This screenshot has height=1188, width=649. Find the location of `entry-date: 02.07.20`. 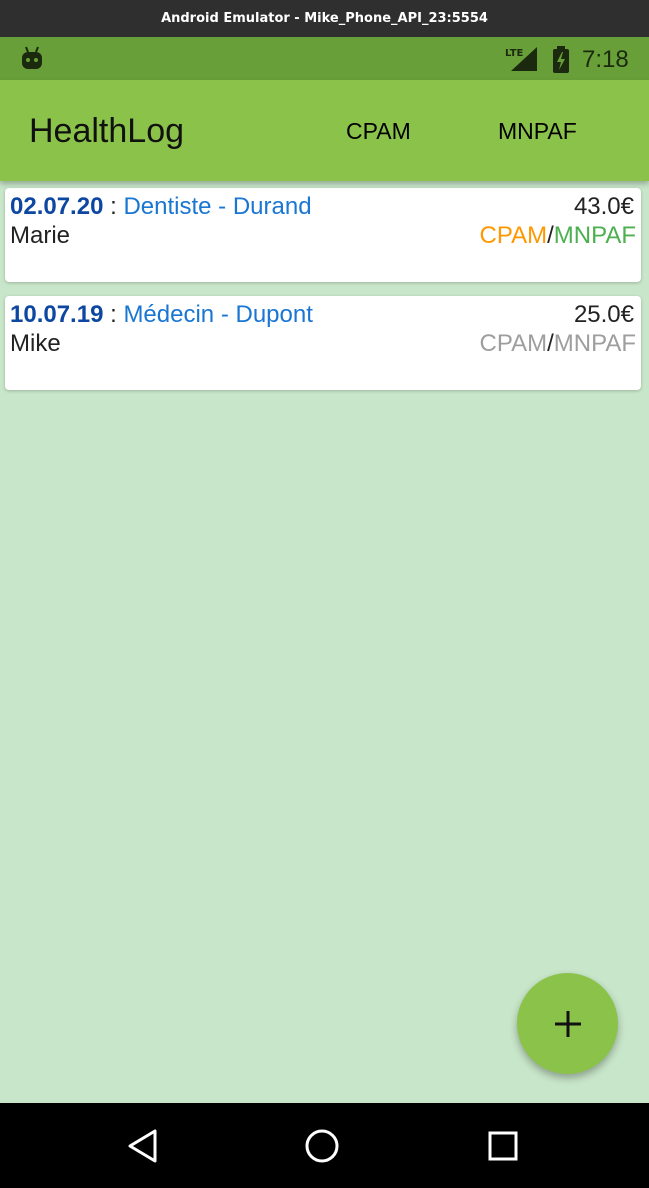

entry-date: 02.07.20 is located at coordinates (57, 206).